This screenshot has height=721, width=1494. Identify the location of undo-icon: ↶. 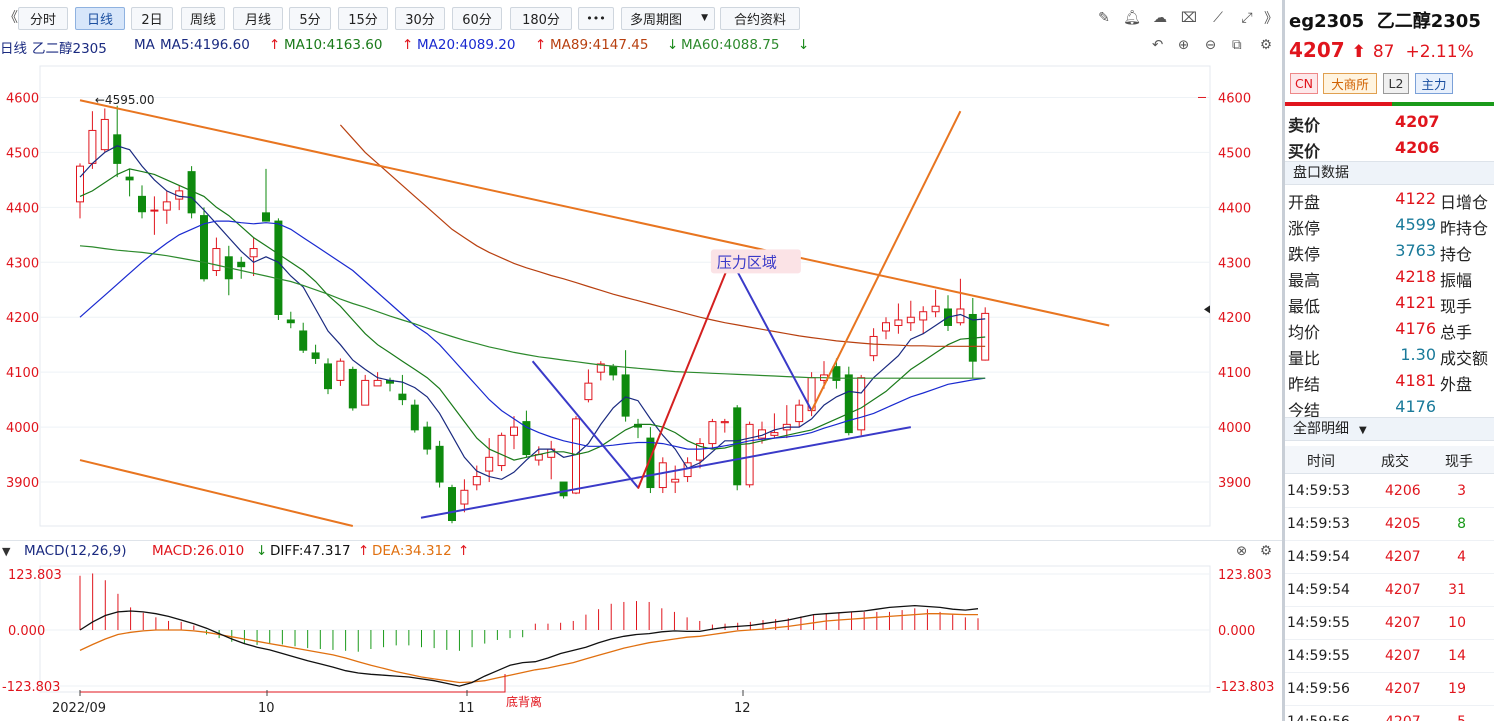
(1157, 45).